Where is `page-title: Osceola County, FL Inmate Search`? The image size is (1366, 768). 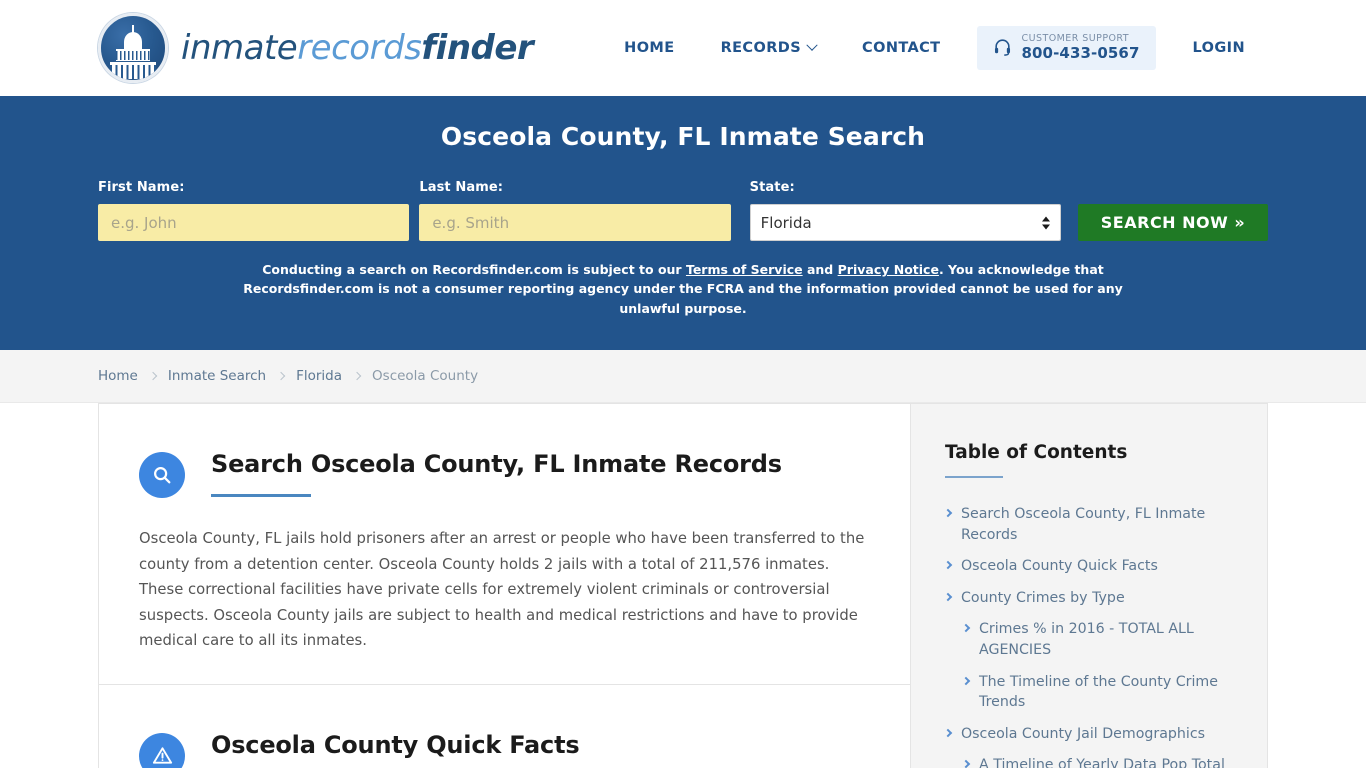
page-title: Osceola County, FL Inmate Search is located at coordinates (683, 136).